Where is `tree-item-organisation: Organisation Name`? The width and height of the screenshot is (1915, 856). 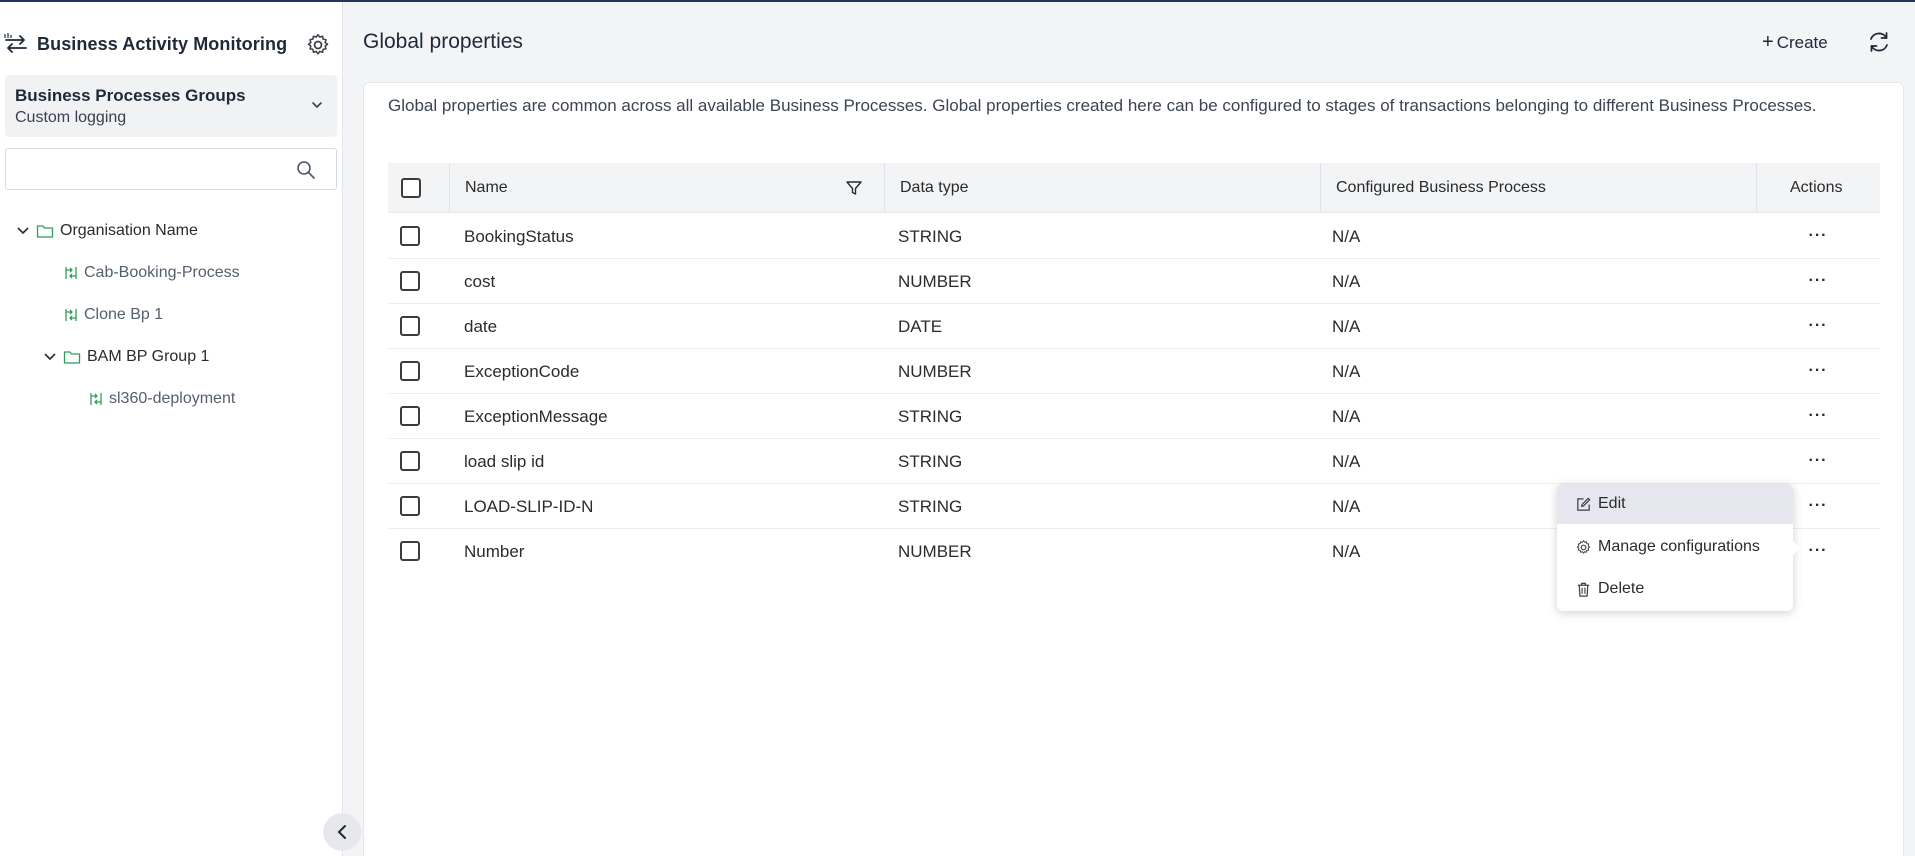 tree-item-organisation: Organisation Name is located at coordinates (107, 231).